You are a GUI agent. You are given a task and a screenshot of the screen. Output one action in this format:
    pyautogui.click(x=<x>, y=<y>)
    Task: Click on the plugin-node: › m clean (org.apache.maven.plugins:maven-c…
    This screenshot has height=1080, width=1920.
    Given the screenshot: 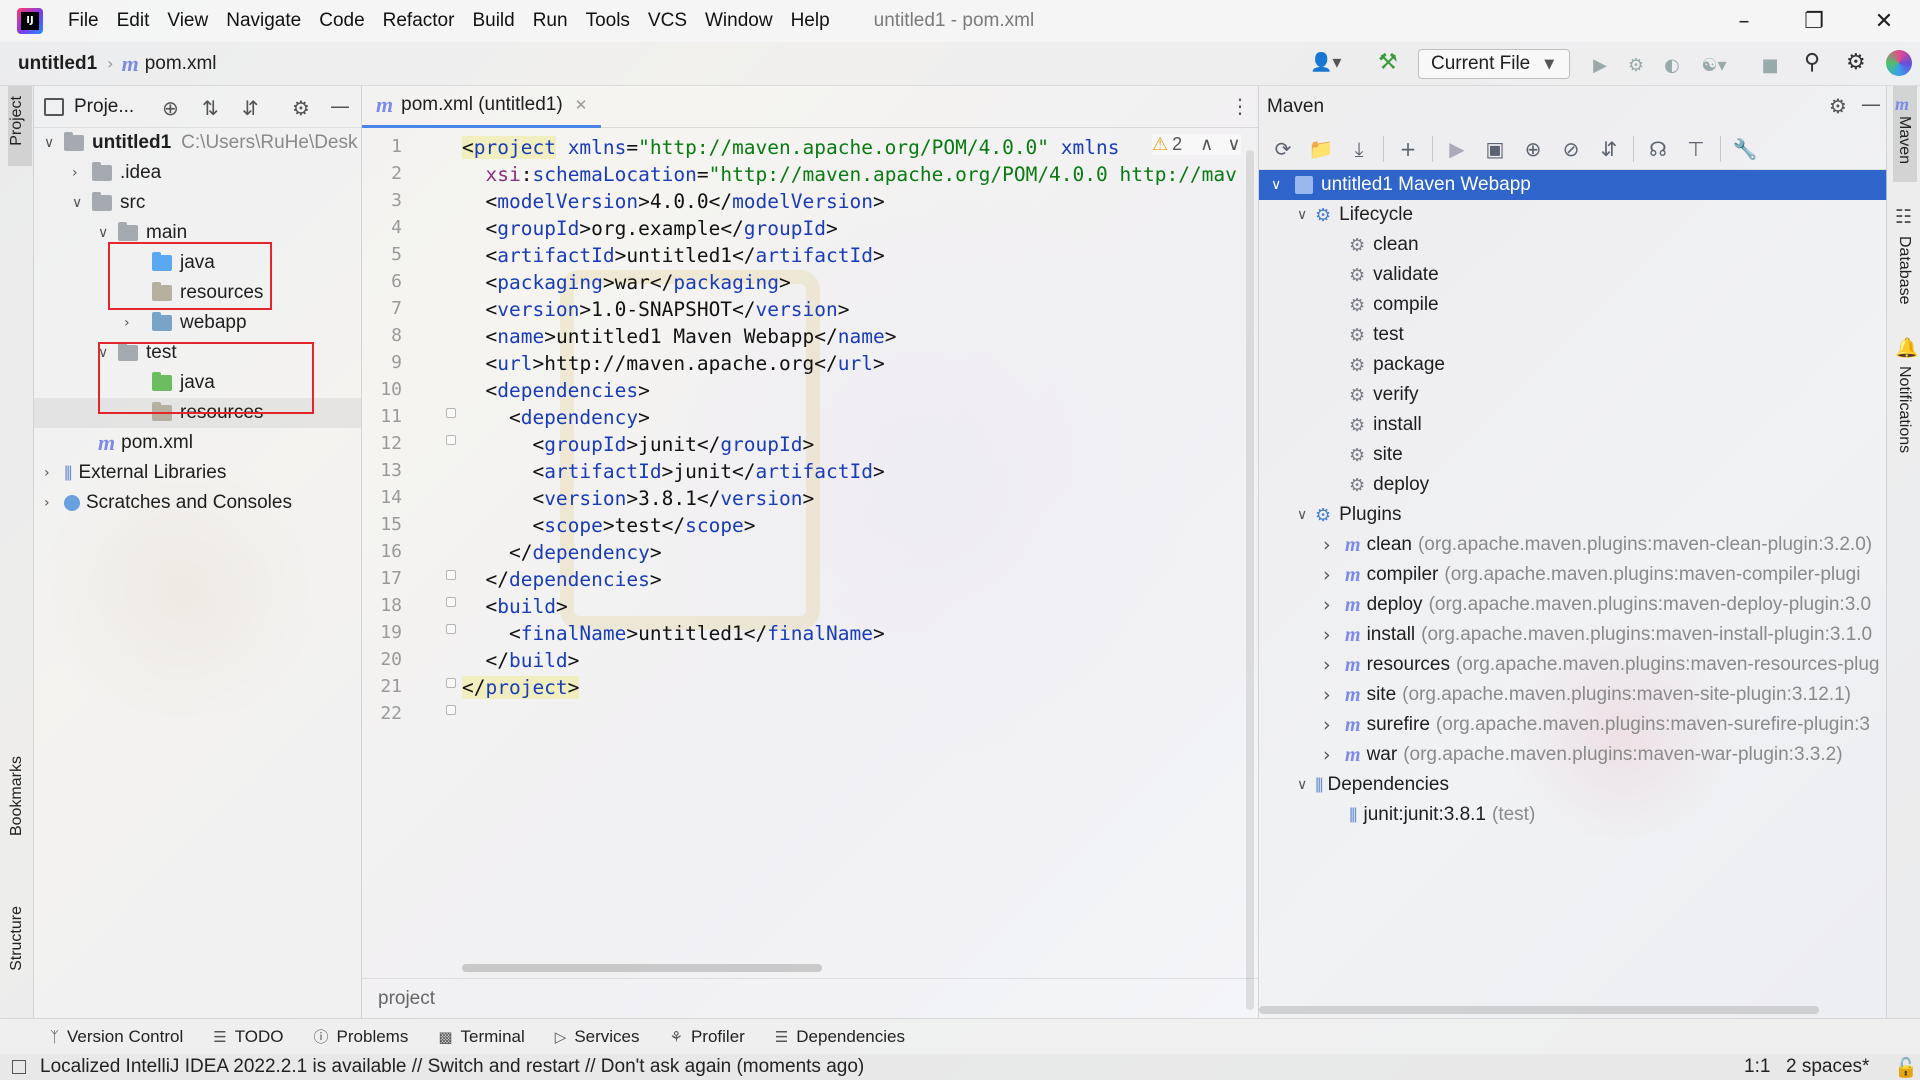 What is the action you would take?
    pyautogui.click(x=1597, y=545)
    